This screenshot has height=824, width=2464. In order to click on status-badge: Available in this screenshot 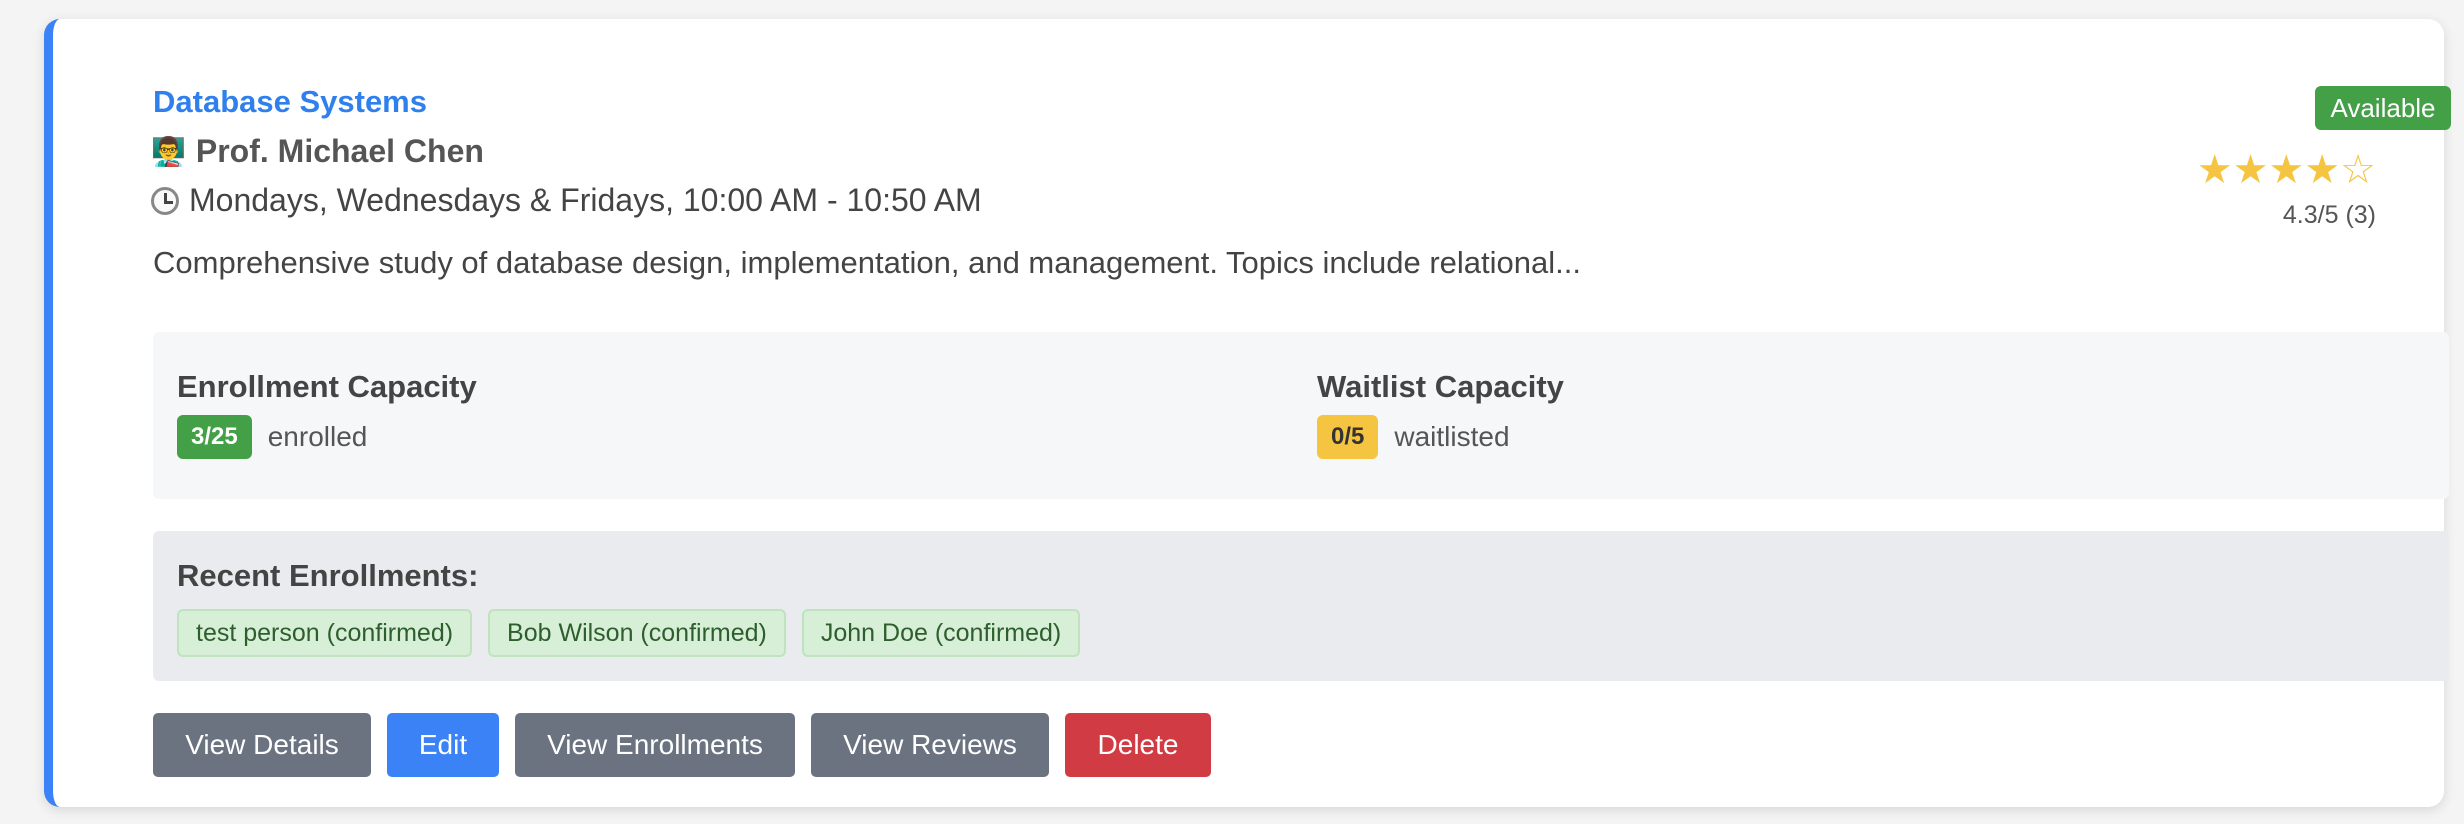, I will do `click(2383, 108)`.